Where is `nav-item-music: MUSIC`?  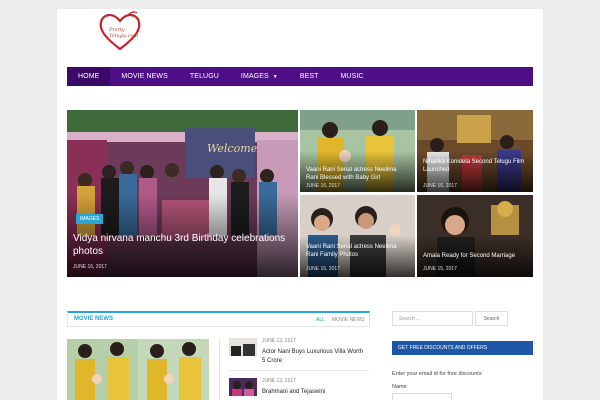
nav-item-music: MUSIC is located at coordinates (352, 76).